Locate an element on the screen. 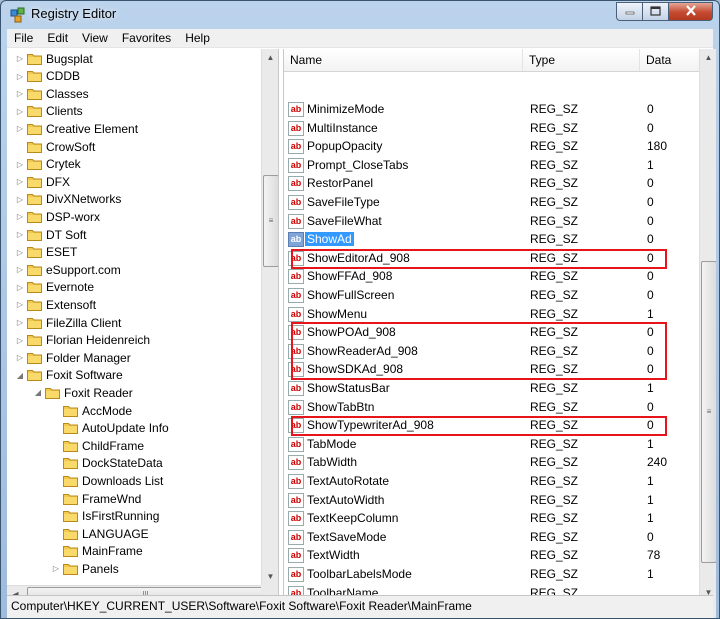 The image size is (720, 619). value-row: ab TextSaveMode REG_SZ 0 is located at coordinates (491, 537).